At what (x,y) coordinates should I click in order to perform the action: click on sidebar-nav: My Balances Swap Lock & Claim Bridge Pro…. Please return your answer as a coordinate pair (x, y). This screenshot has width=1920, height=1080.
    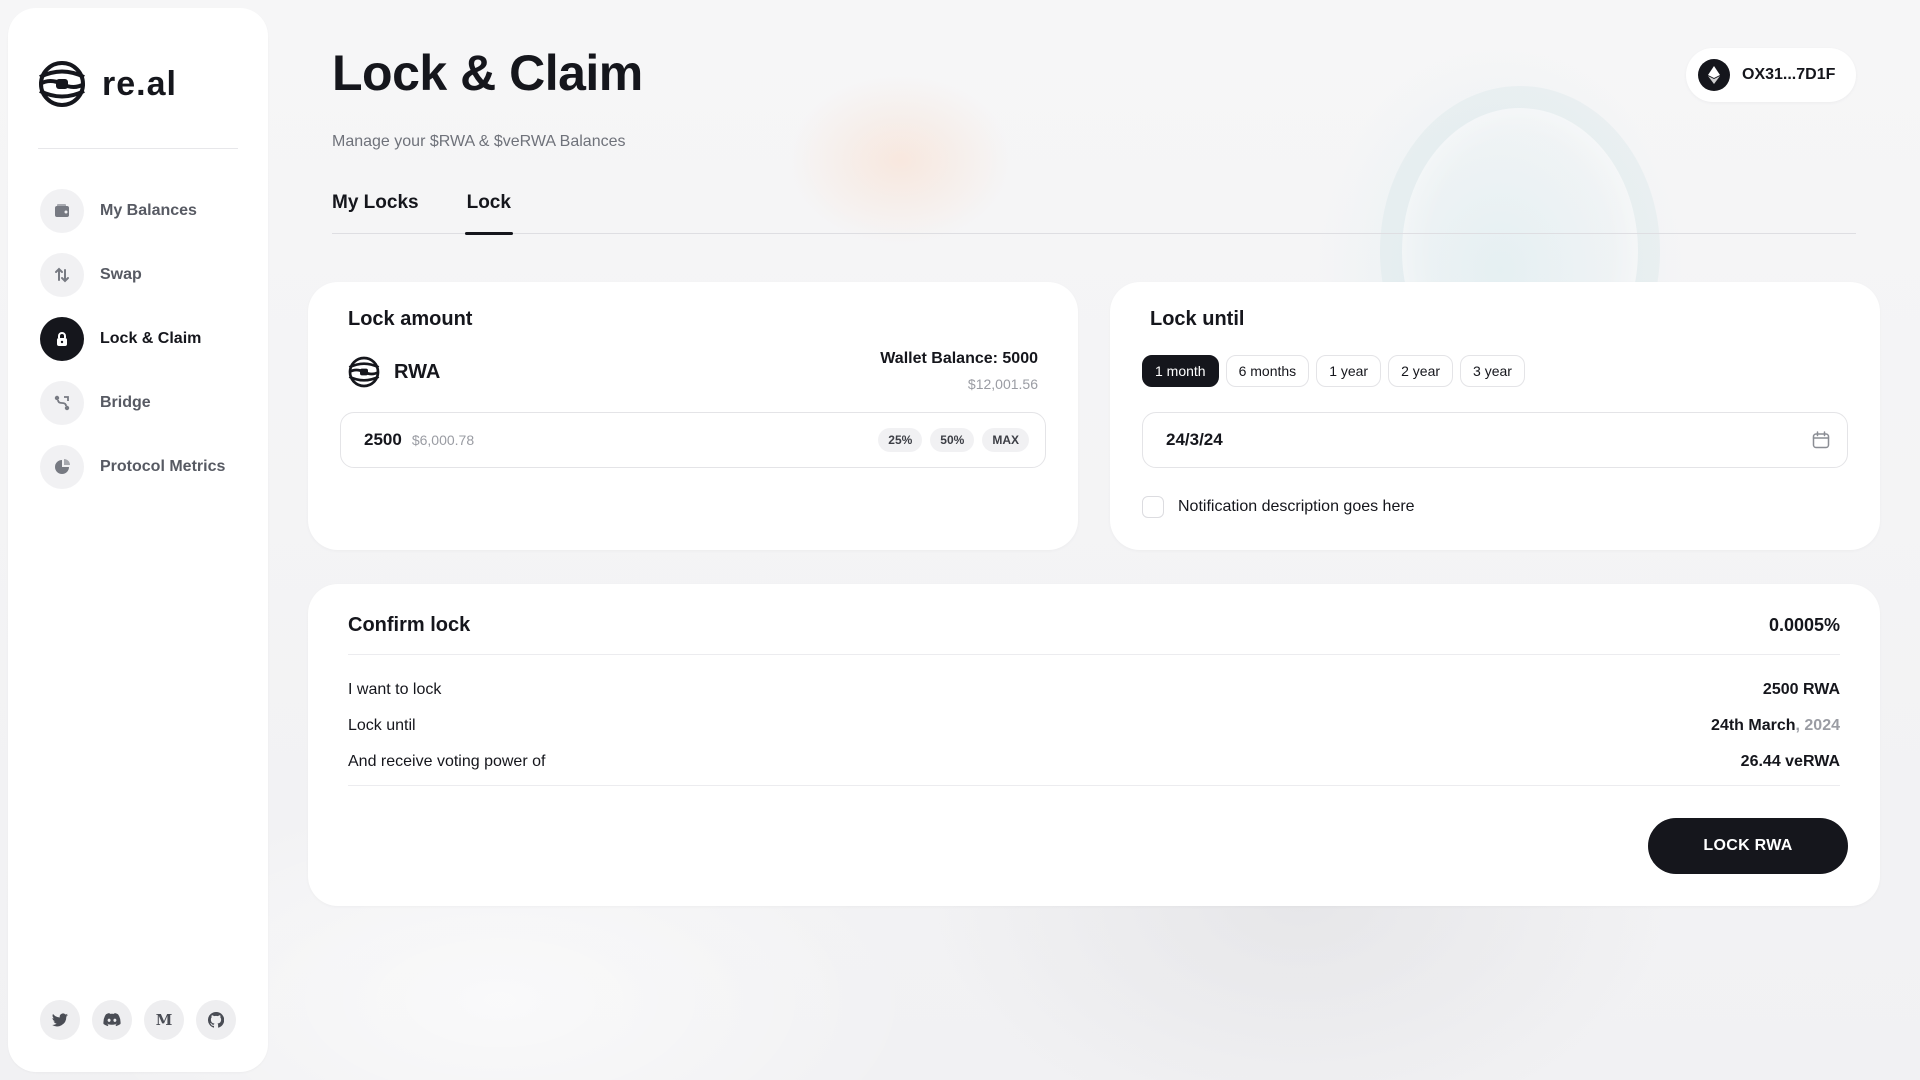
    Looking at the image, I should click on (145, 348).